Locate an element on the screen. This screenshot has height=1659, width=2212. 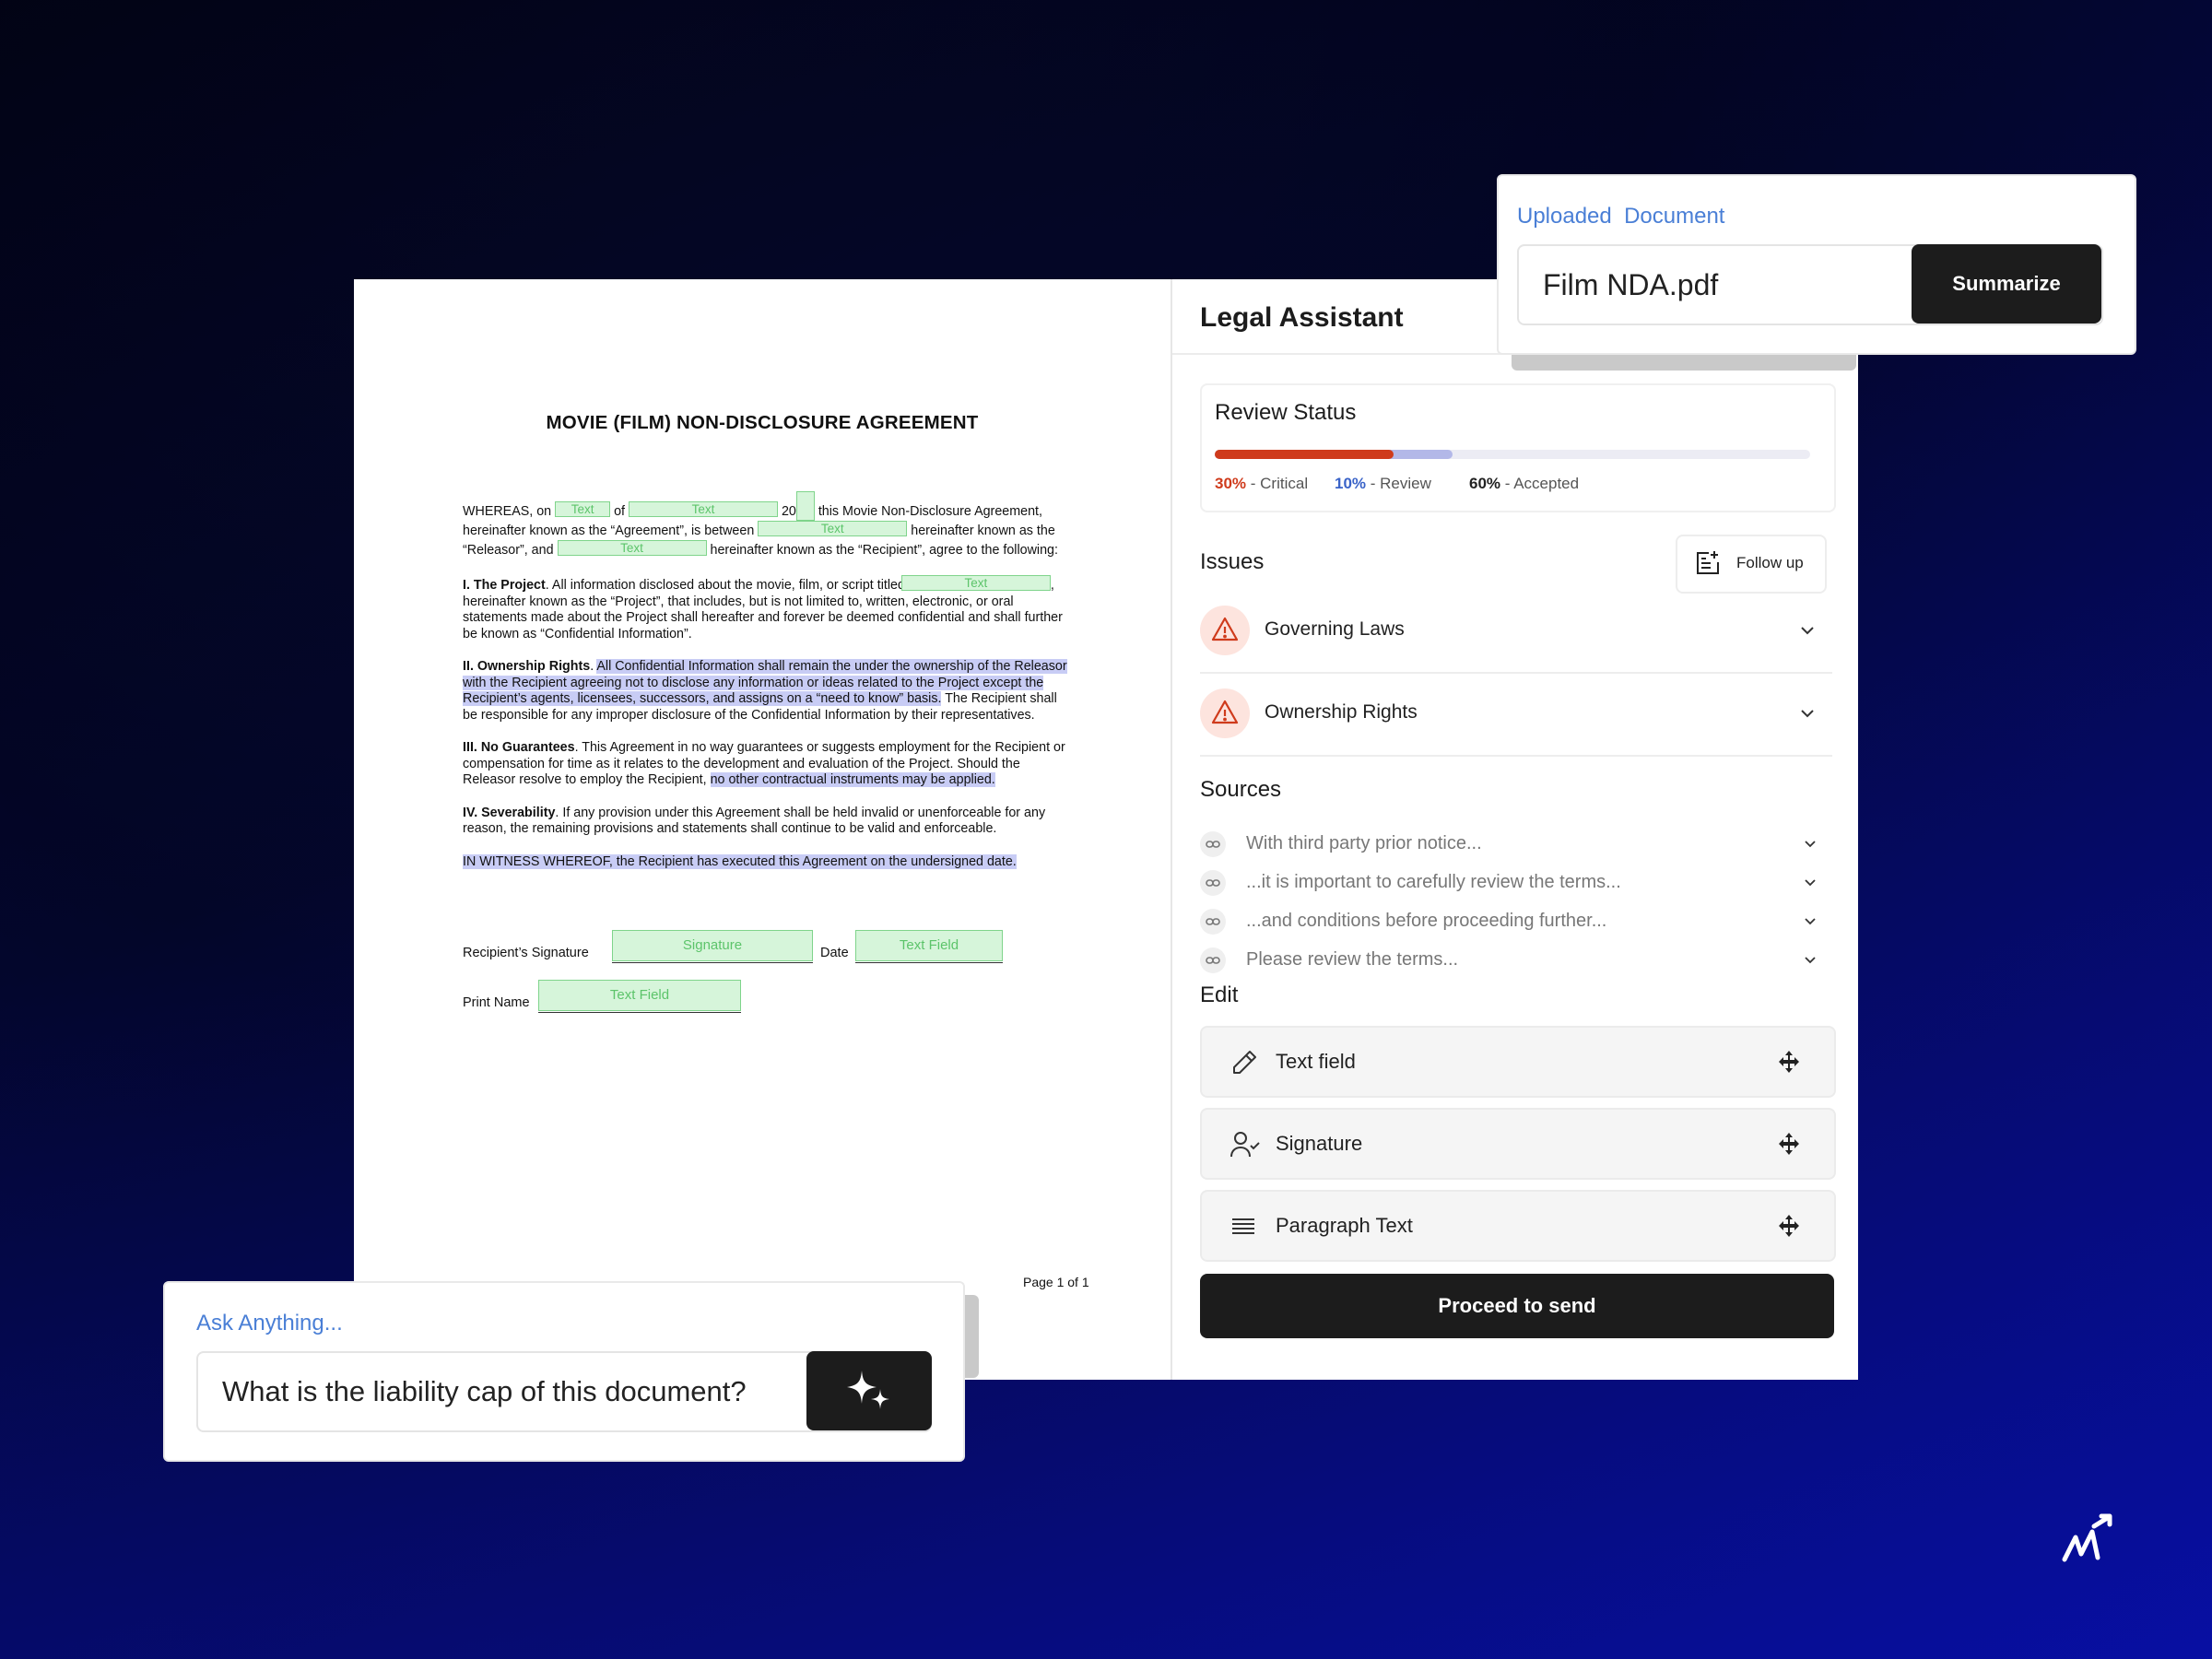
follow-up-label: Follow up is located at coordinates (1770, 562).